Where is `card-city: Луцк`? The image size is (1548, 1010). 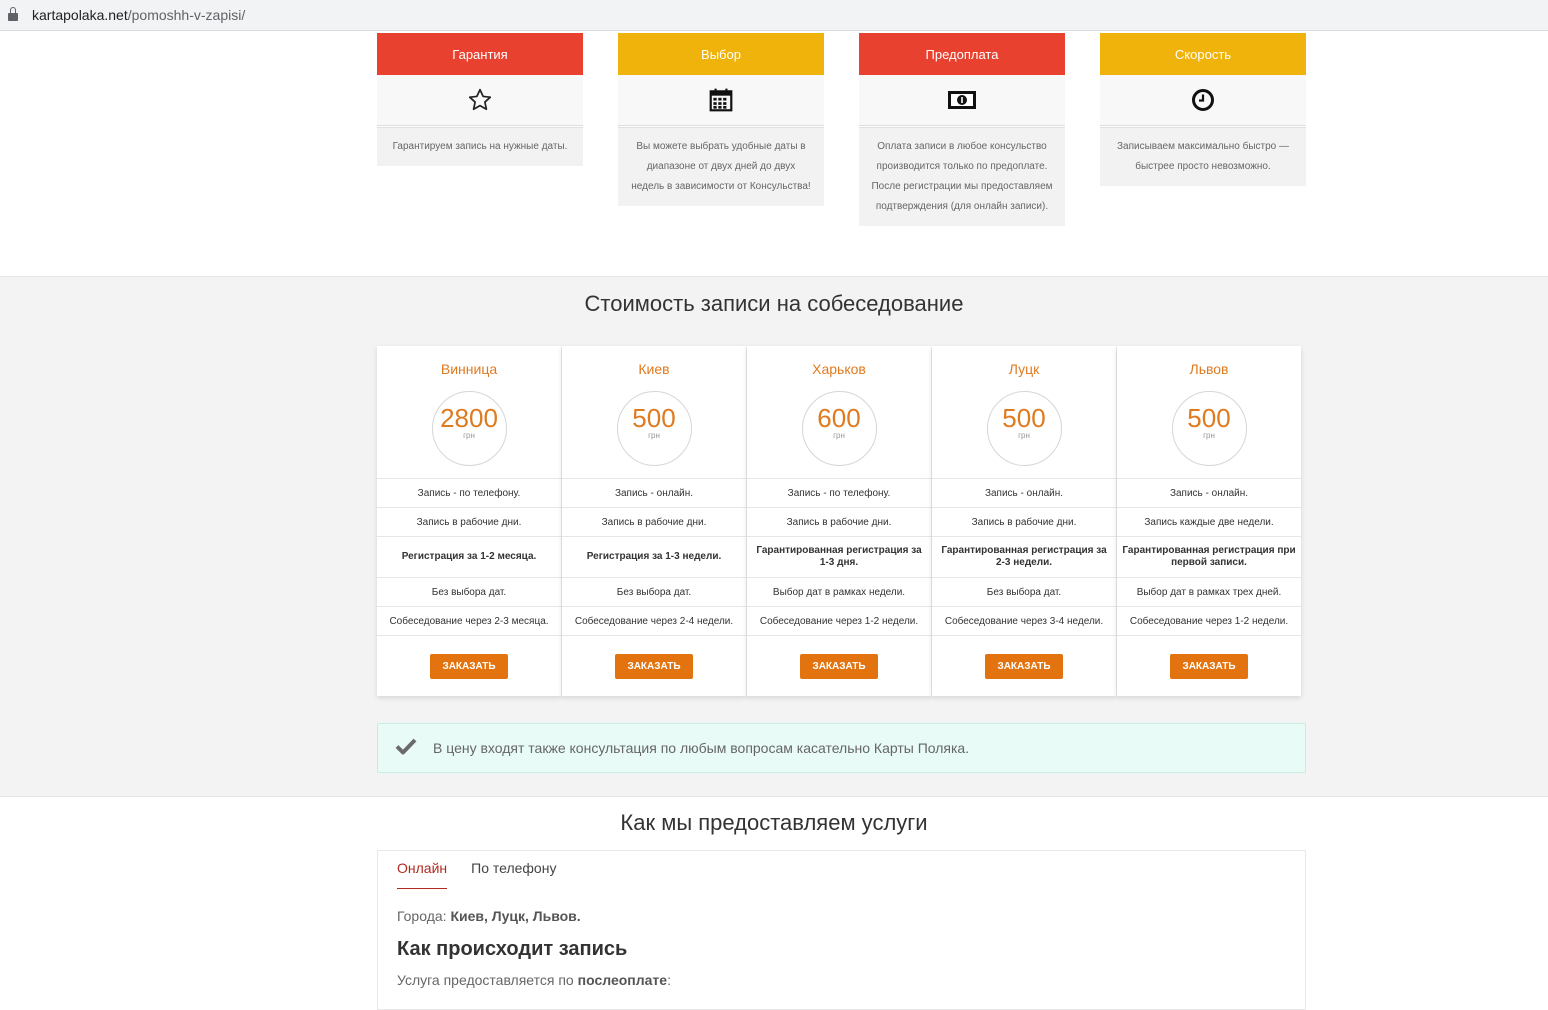 card-city: Луцк is located at coordinates (1024, 369).